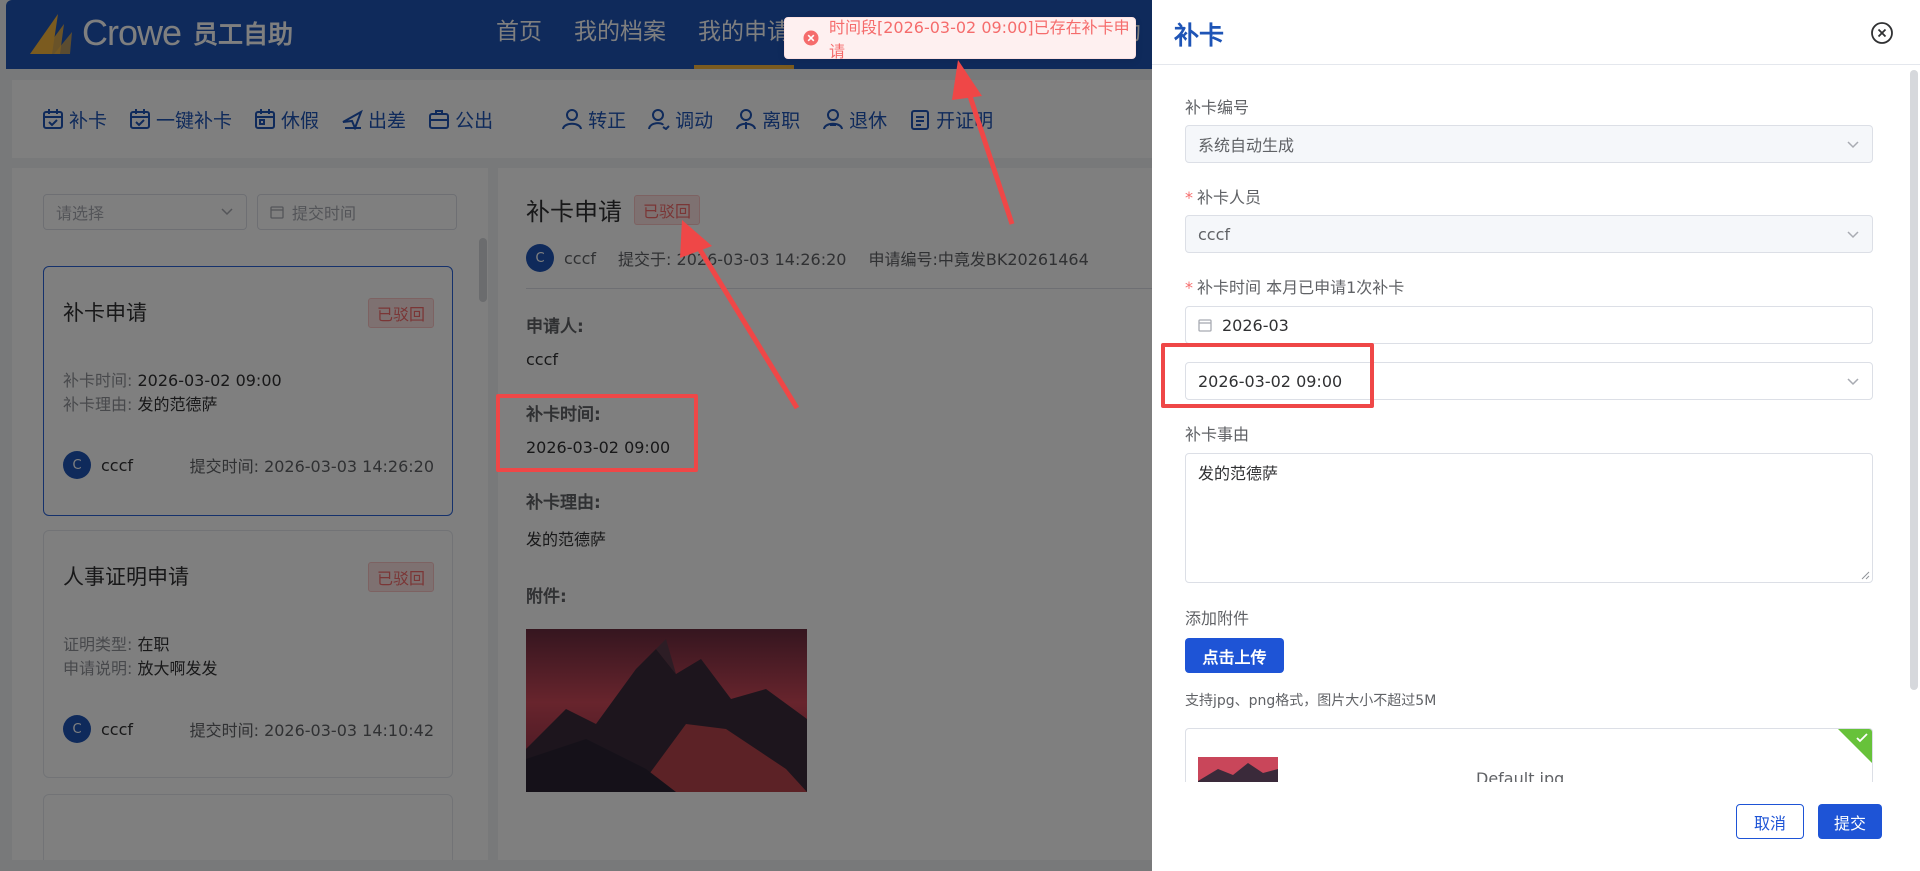  Describe the element at coordinates (1529, 755) in the screenshot. I see `uploaded-file-card: Default.jpg` at that location.